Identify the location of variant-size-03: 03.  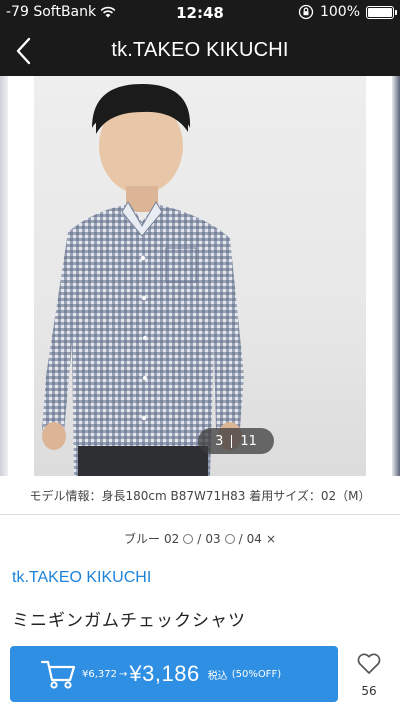
(213, 538).